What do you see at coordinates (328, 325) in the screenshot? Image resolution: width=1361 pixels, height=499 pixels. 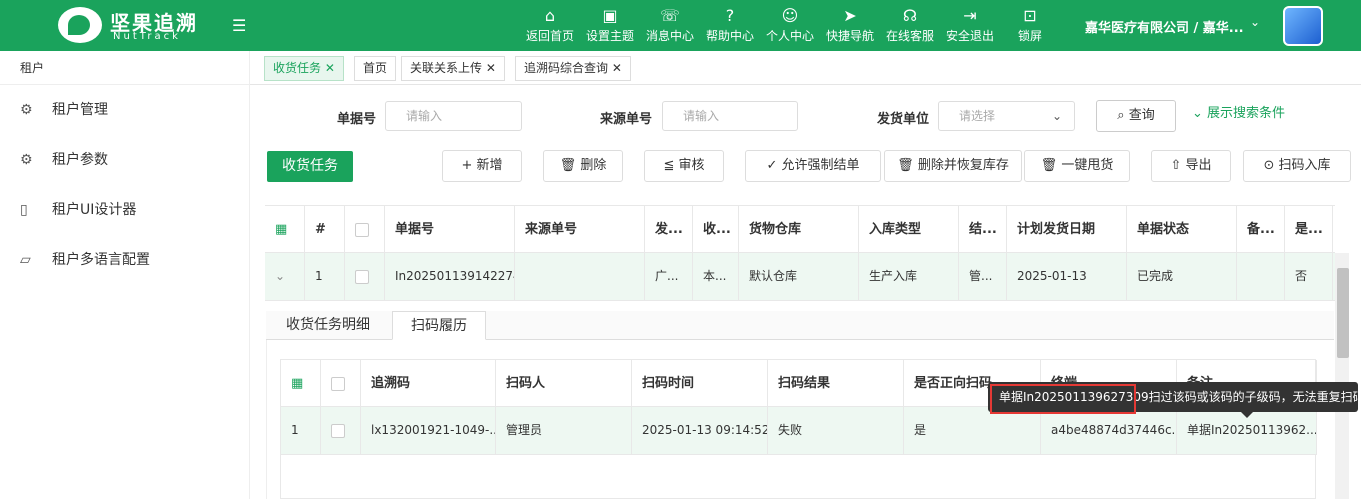 I see `tab-receiving-detail: 收货任务明细` at bounding box center [328, 325].